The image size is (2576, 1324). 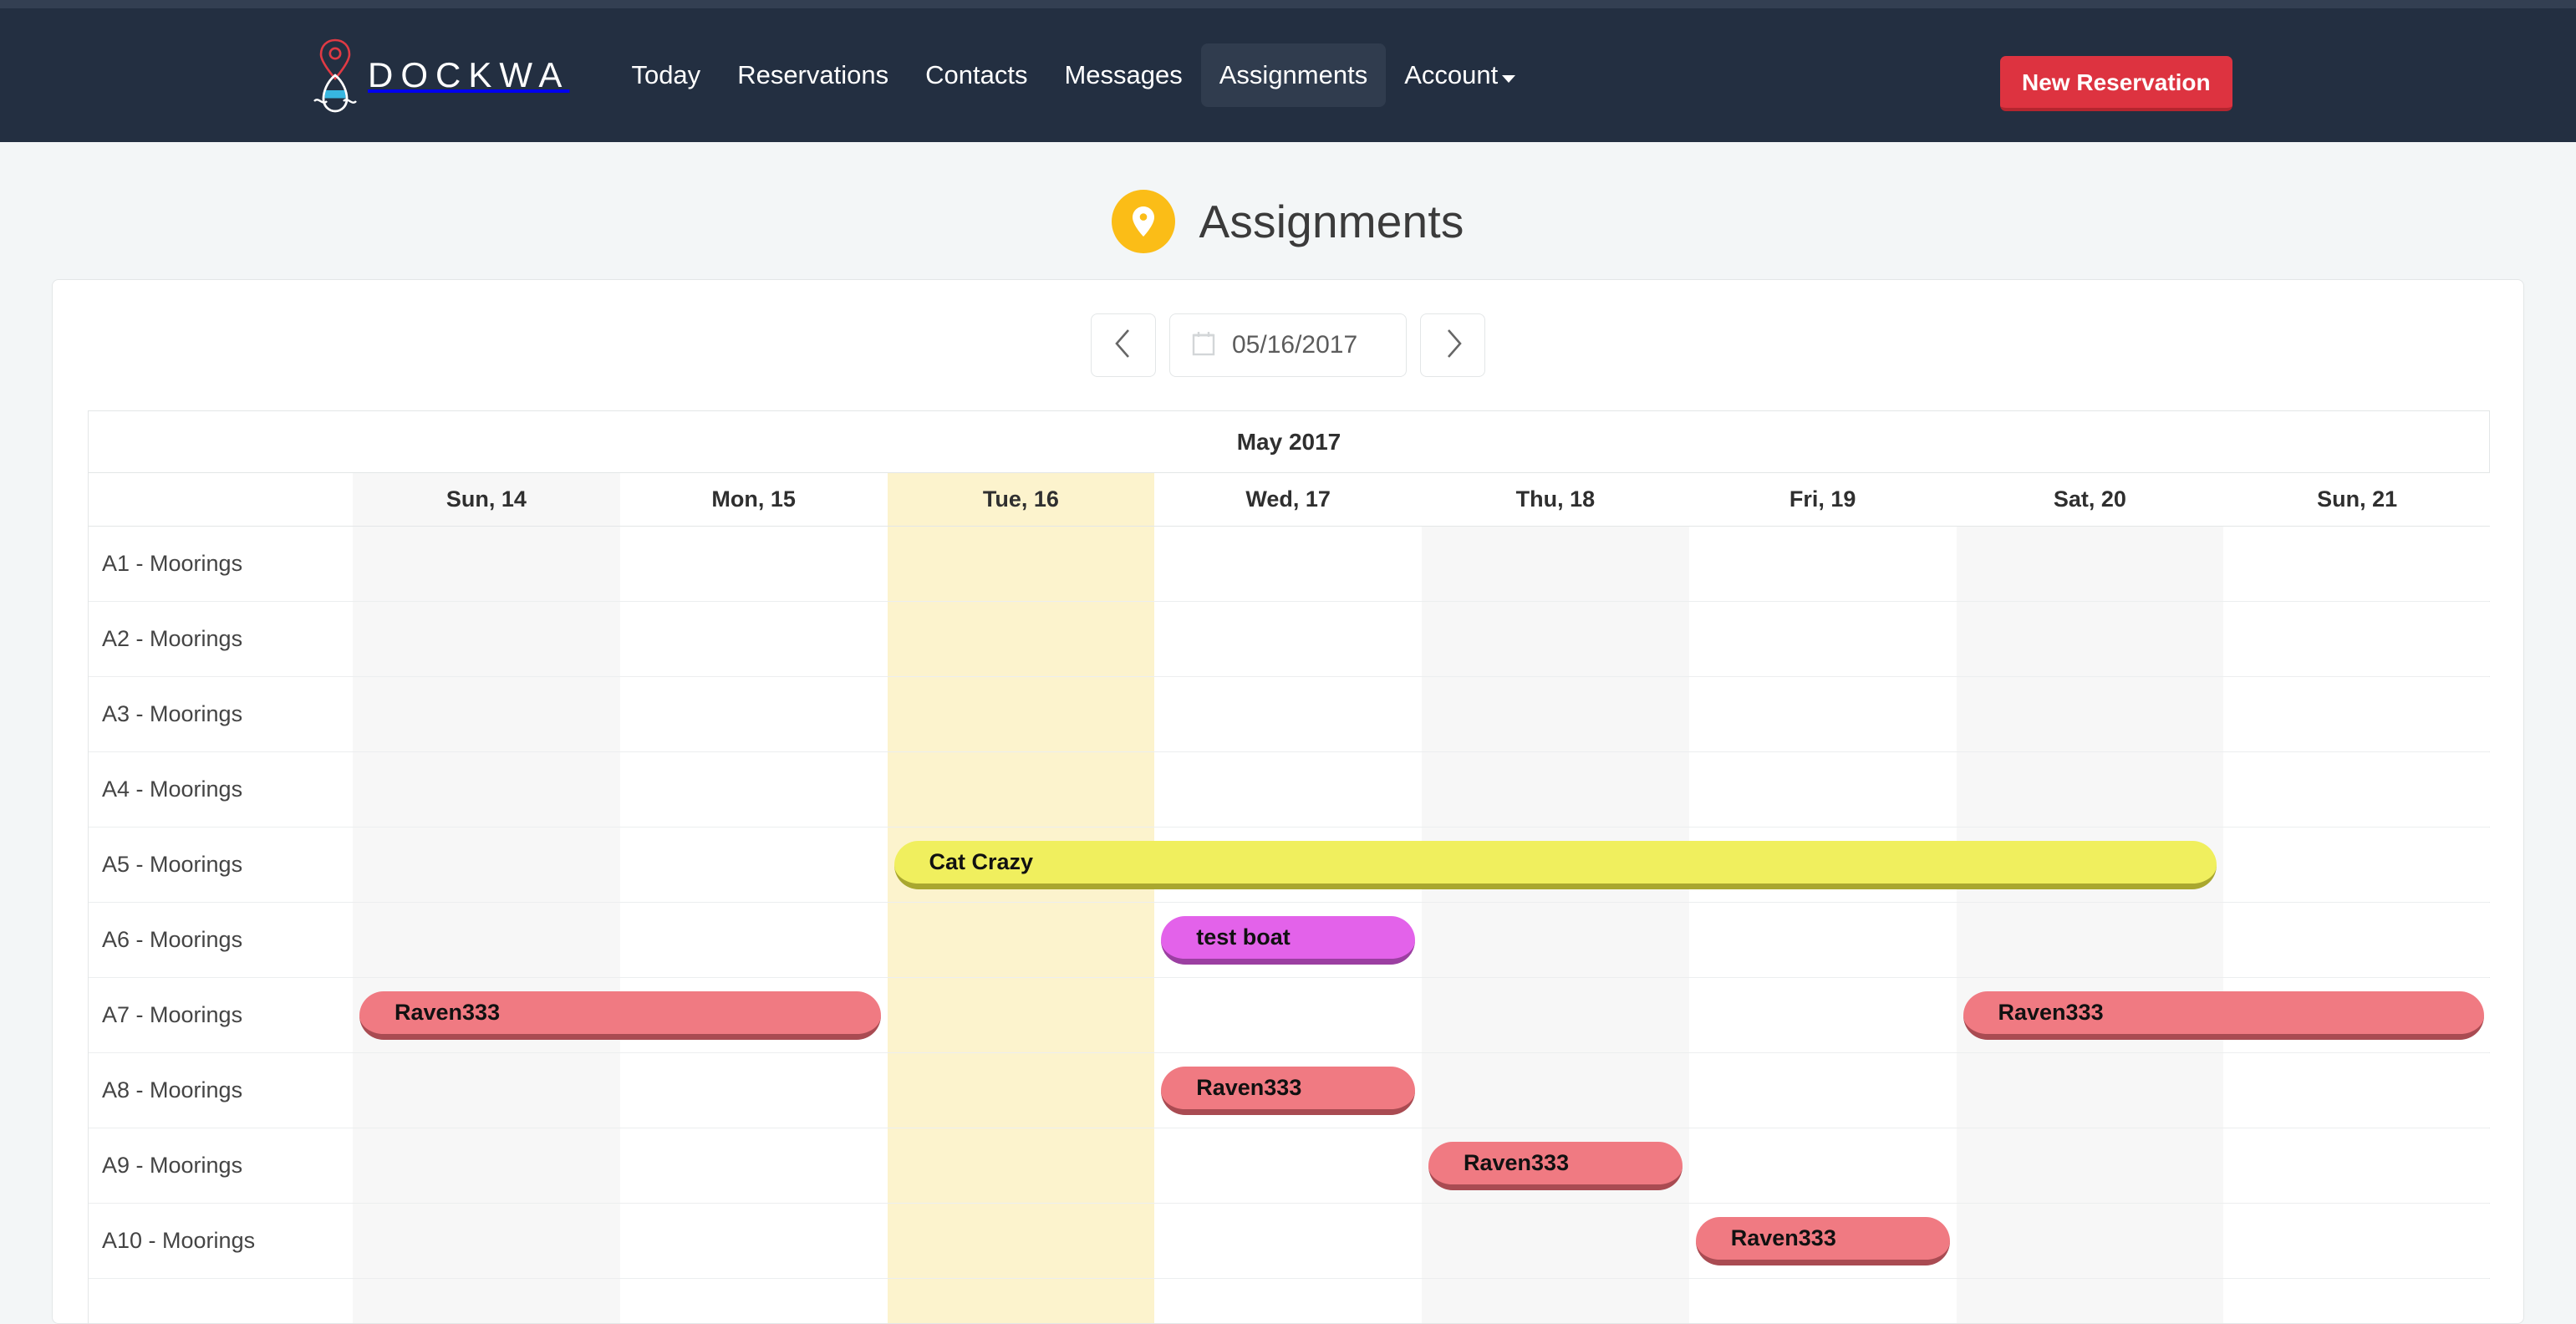 I want to click on day-header-sat-20: Sat, 20, so click(x=2090, y=499).